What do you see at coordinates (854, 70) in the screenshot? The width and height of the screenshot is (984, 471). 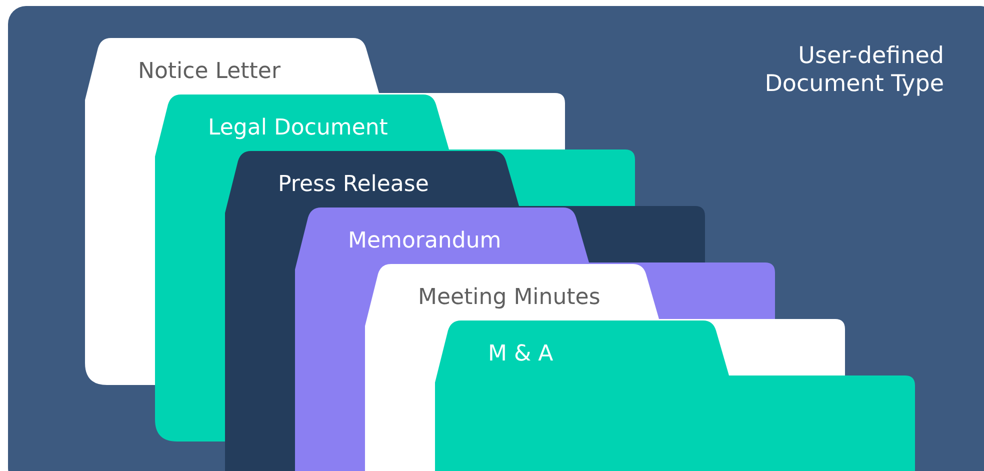 I see `panel-title: User-defined Document Type` at bounding box center [854, 70].